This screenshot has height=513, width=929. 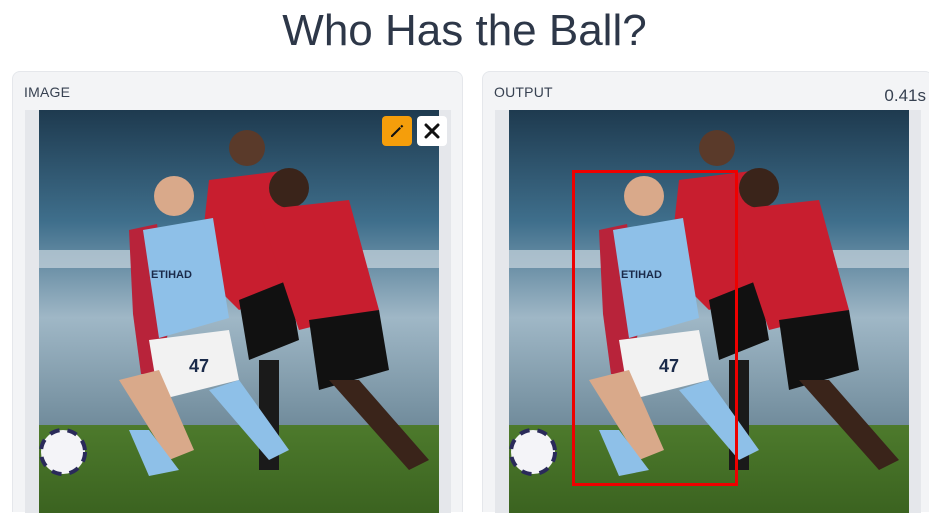 What do you see at coordinates (47, 92) in the screenshot?
I see `input-panel-label: IMAGE` at bounding box center [47, 92].